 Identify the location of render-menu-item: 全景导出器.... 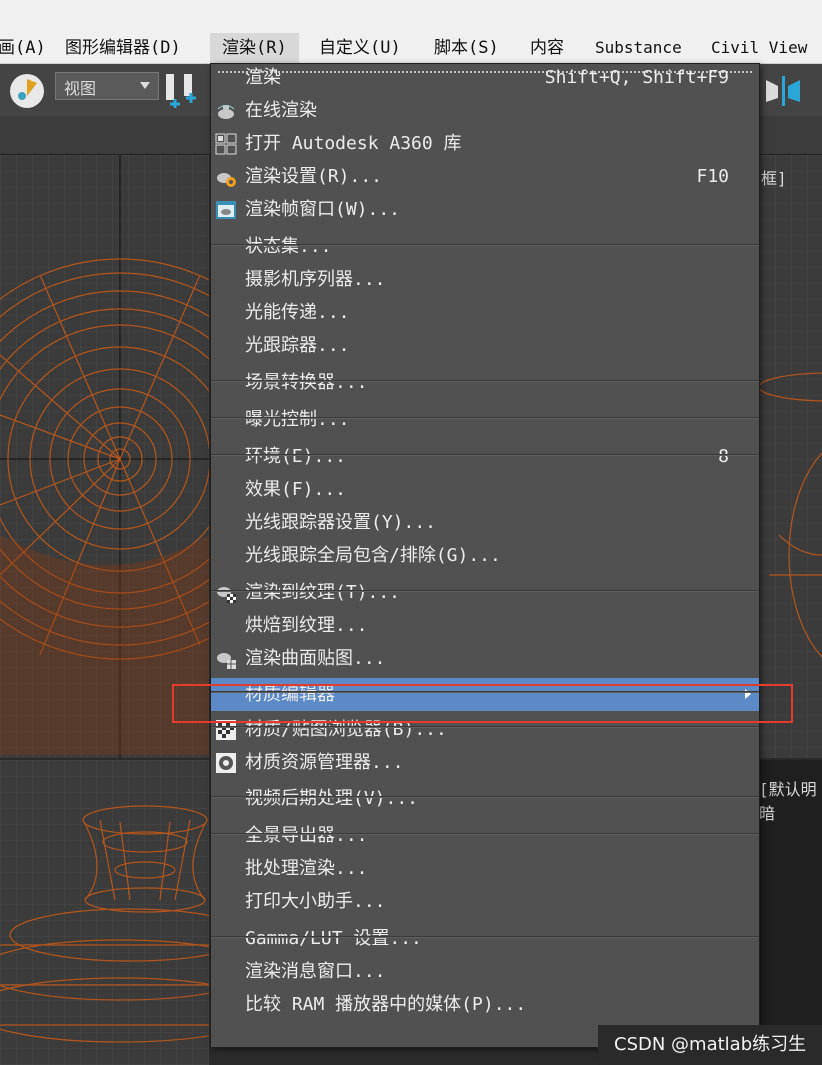
(485, 835).